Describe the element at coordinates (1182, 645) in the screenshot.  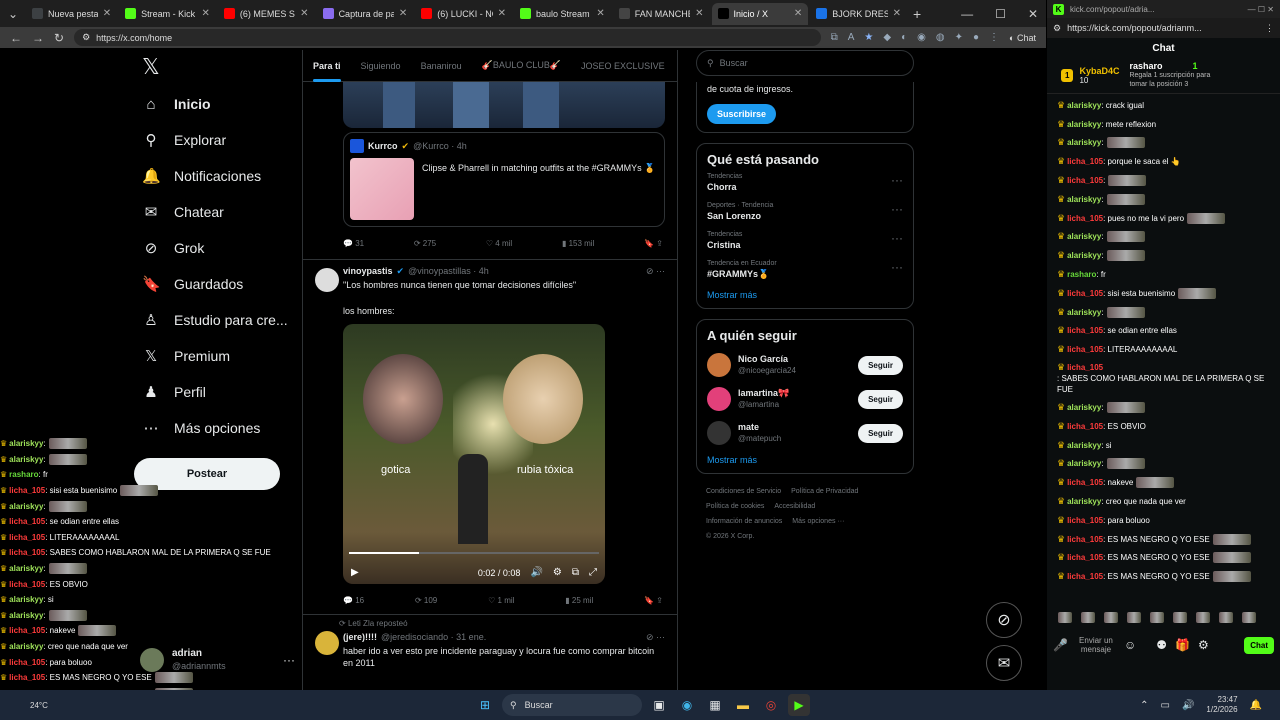
I see `gift-icon: 🎁` at that location.